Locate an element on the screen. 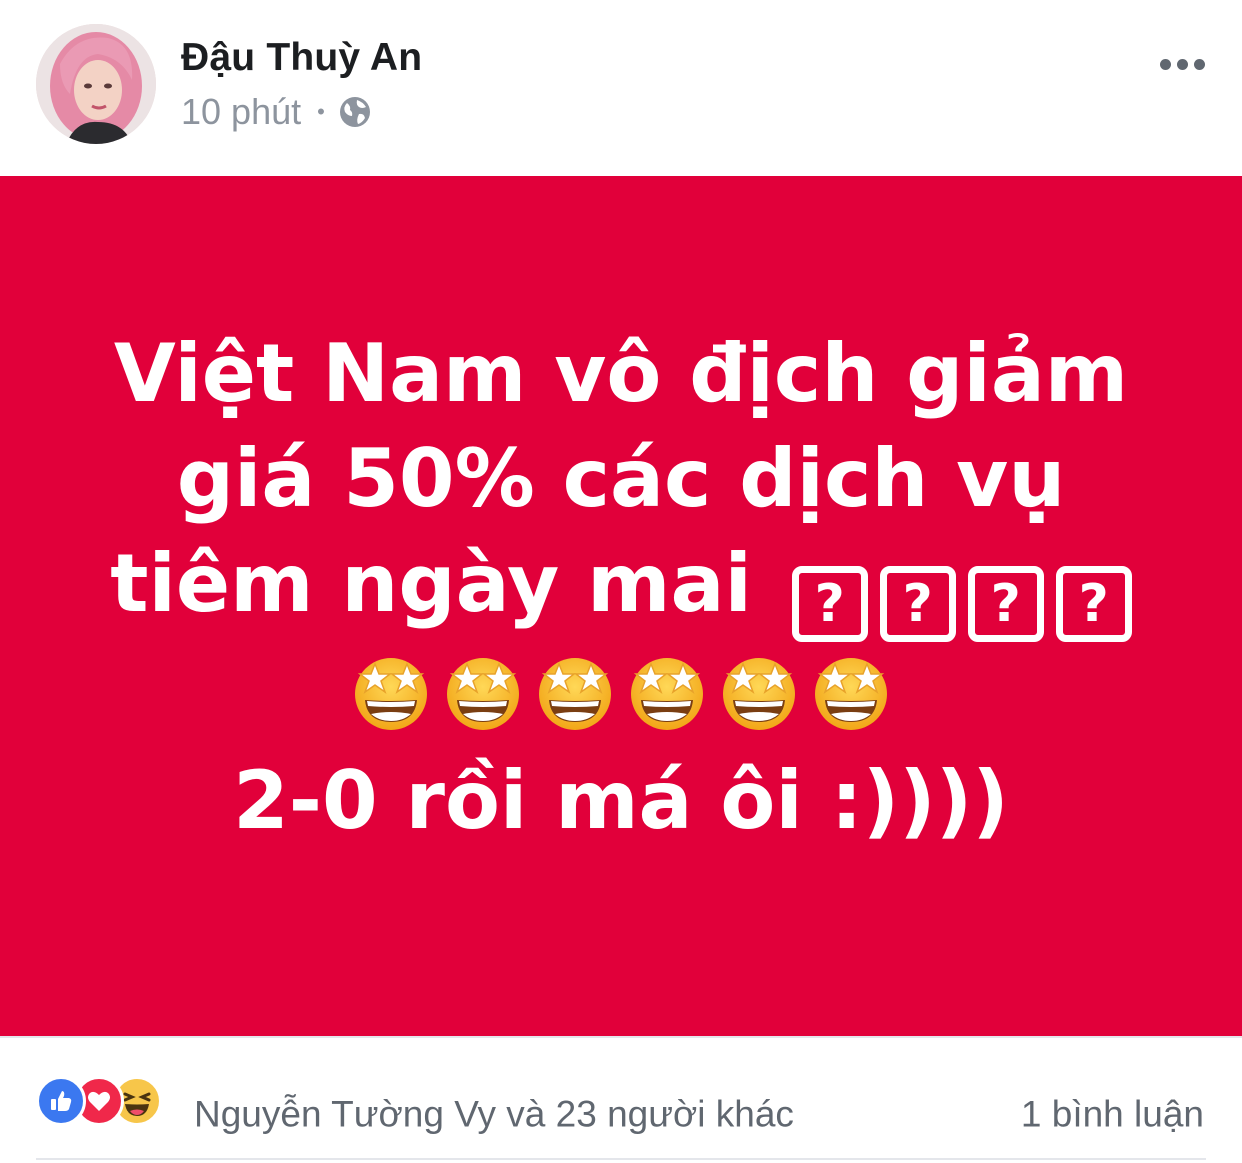 The image size is (1242, 1163). status-line-3: tiêm ngày mai ???? is located at coordinates (621, 586).